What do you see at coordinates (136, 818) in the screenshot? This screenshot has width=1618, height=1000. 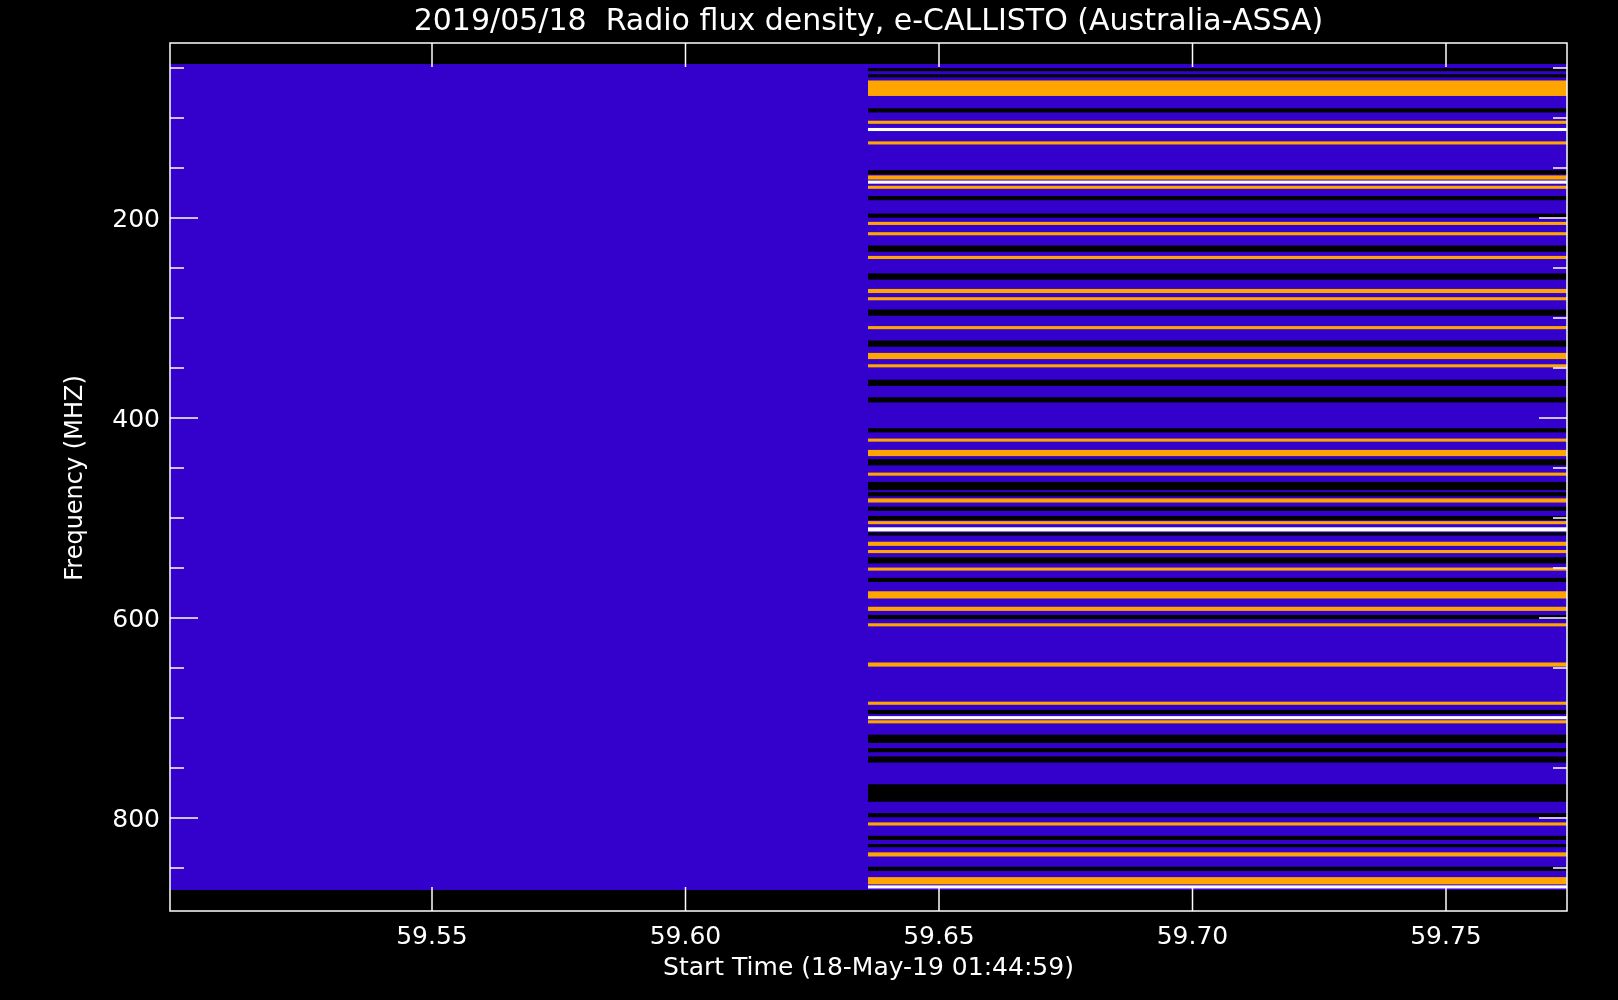 I see `y-tick-label: 800` at bounding box center [136, 818].